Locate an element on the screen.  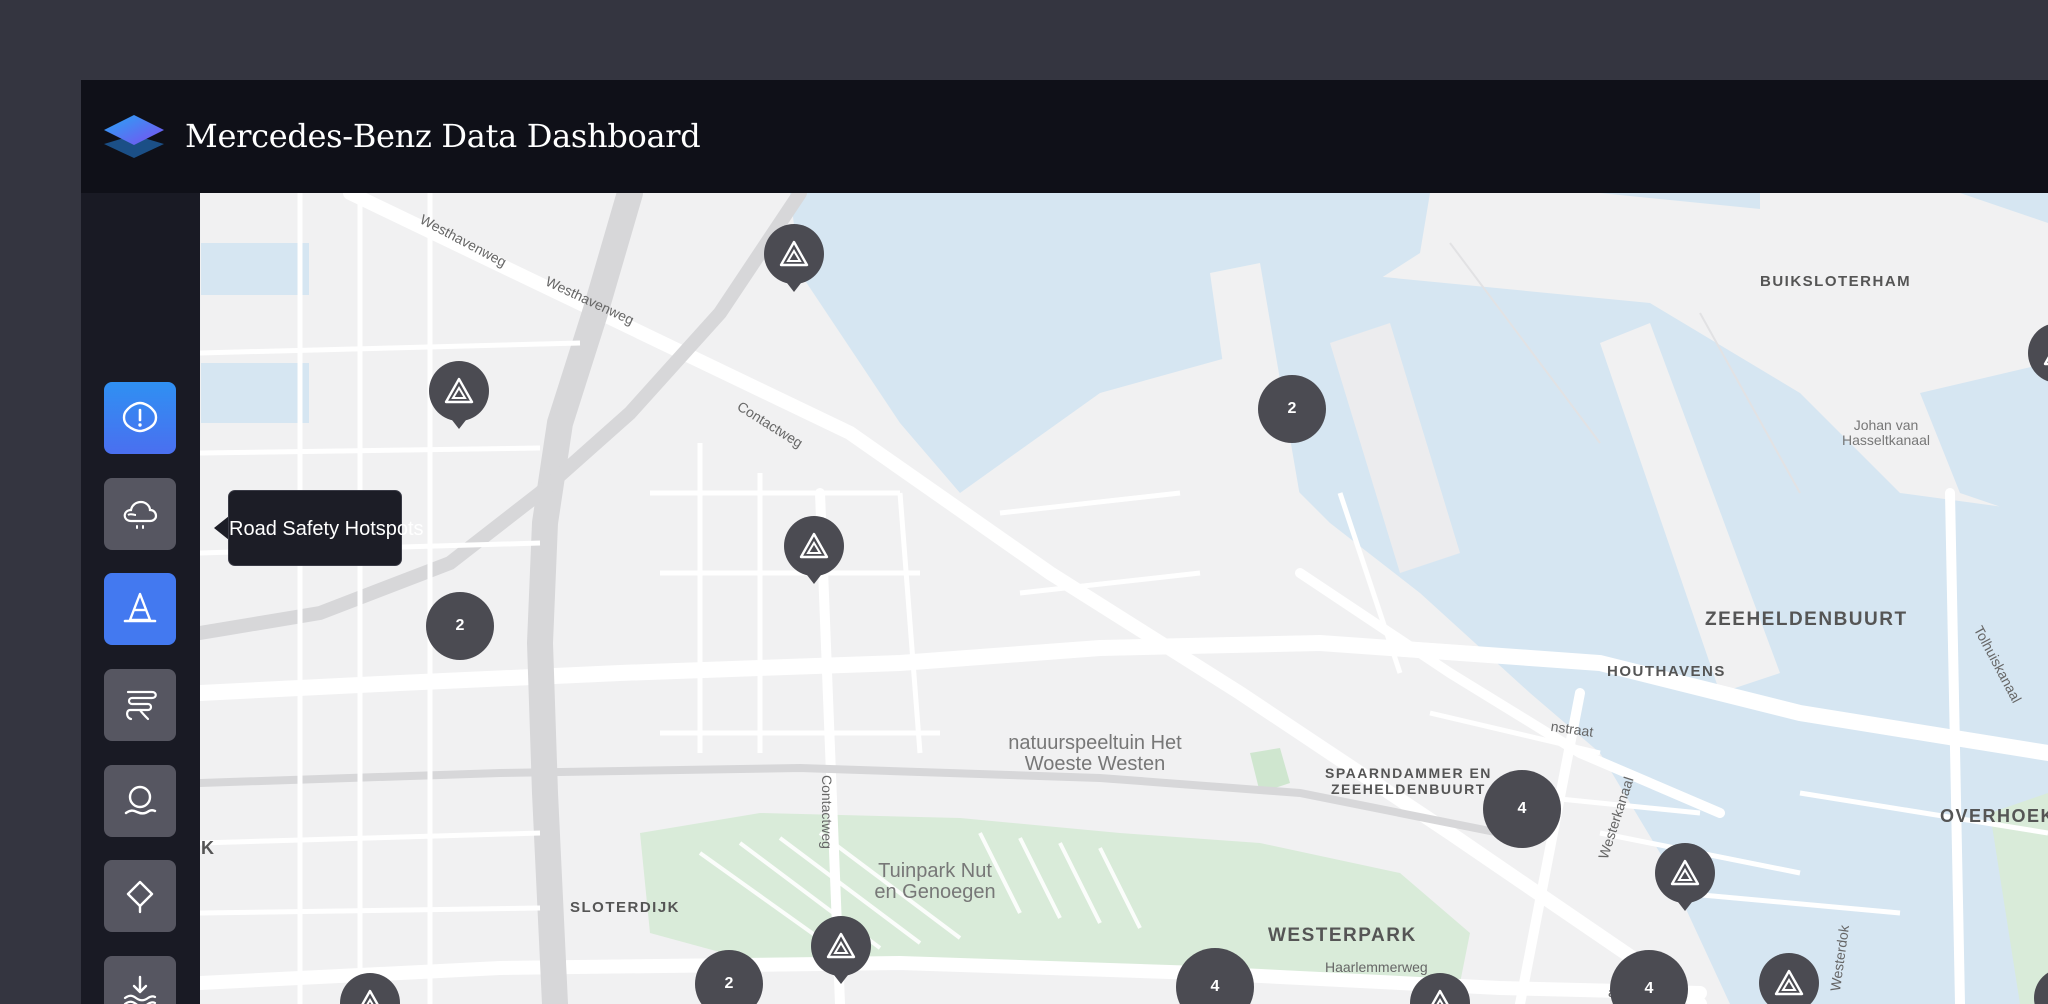
district-label: BUIKSLOTERHAM is located at coordinates (1836, 281).